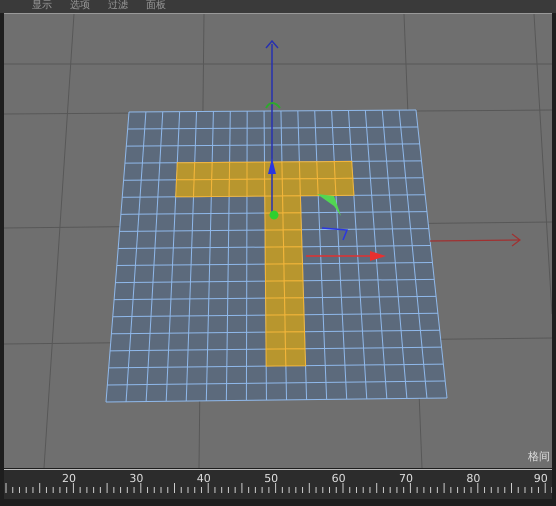 This screenshot has width=556, height=506. I want to click on status-text: 格间, so click(539, 456).